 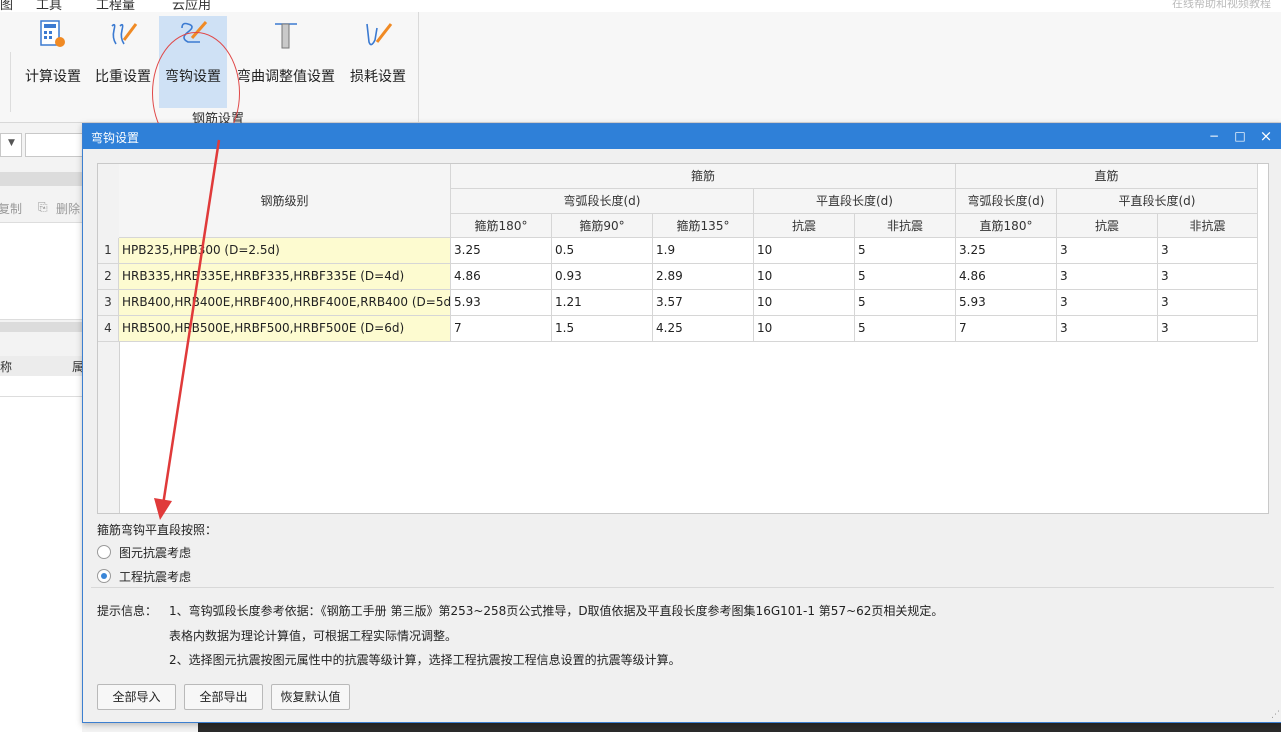 What do you see at coordinates (52, 33) in the screenshot?
I see `calc-settings-icon` at bounding box center [52, 33].